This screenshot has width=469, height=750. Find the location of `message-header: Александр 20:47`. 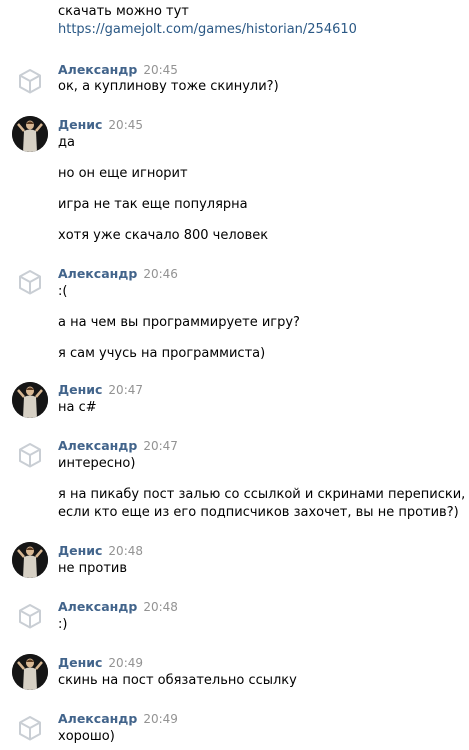

message-header: Александр 20:47 is located at coordinates (118, 446).